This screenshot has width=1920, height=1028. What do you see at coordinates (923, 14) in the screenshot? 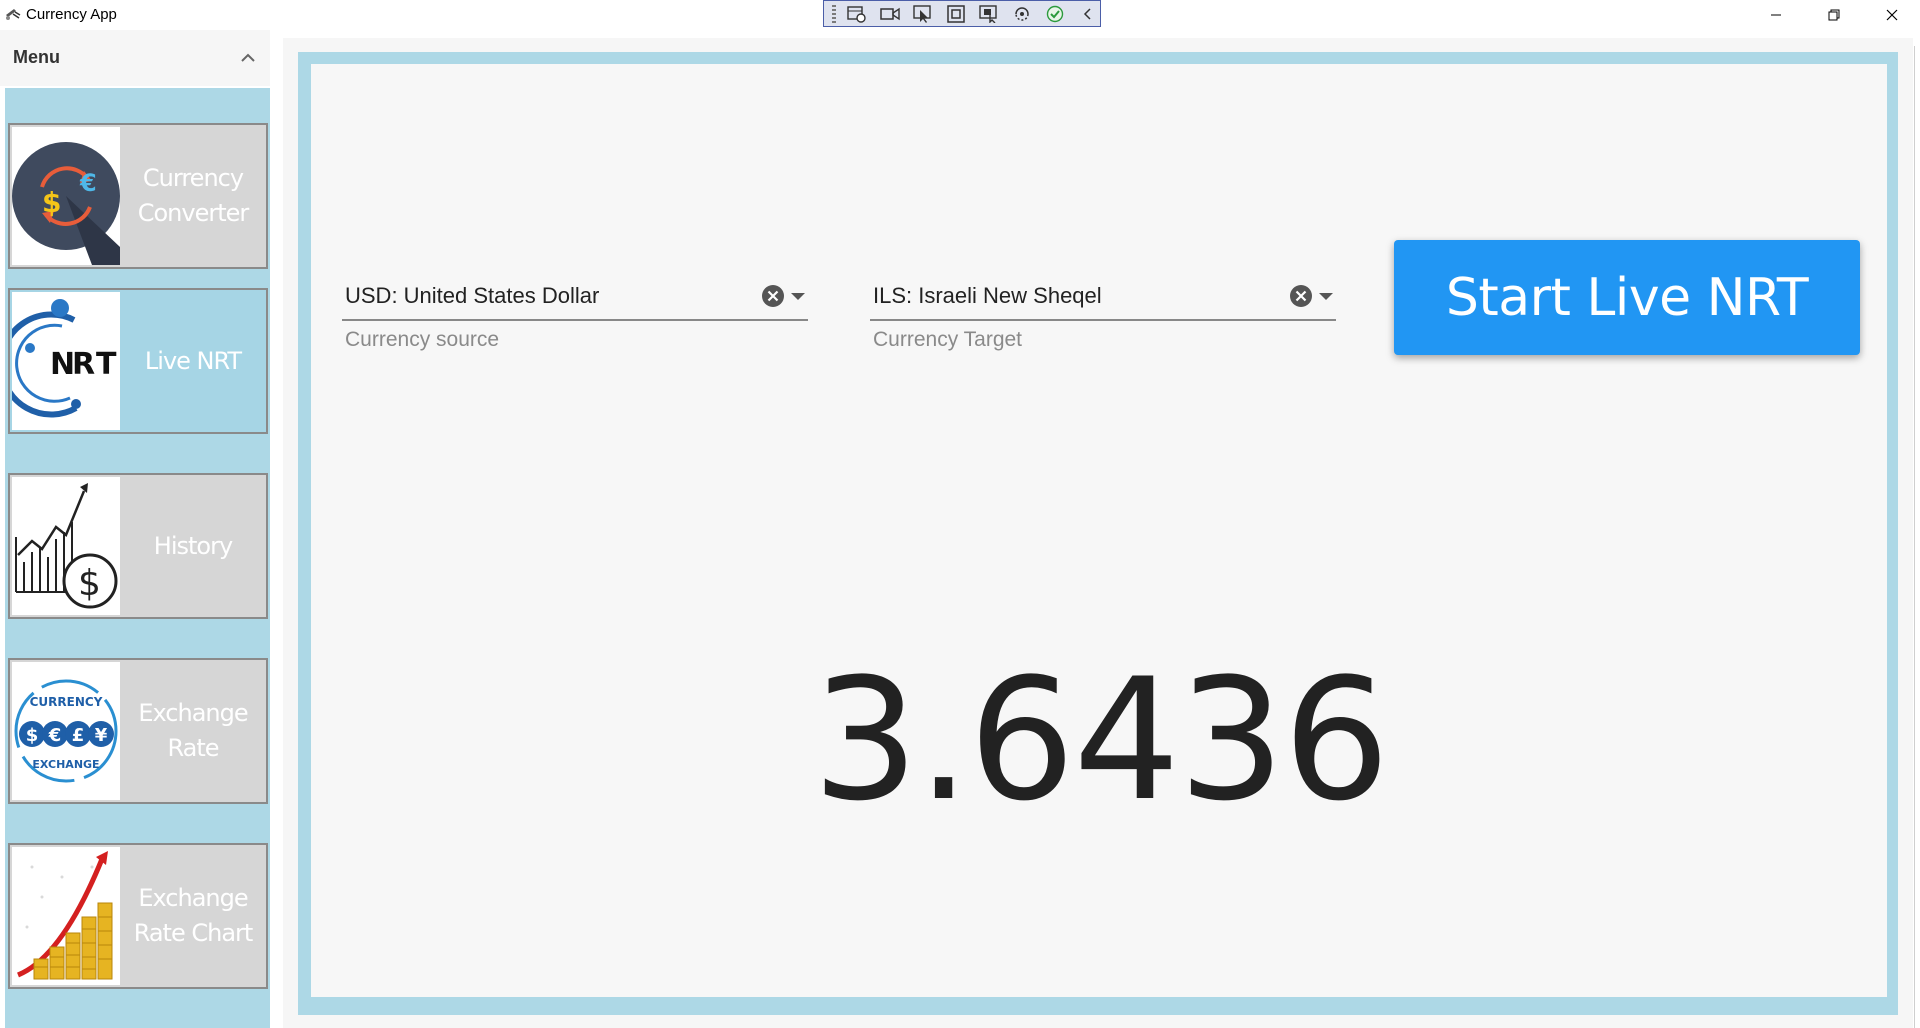
I see `select-element-icon` at bounding box center [923, 14].